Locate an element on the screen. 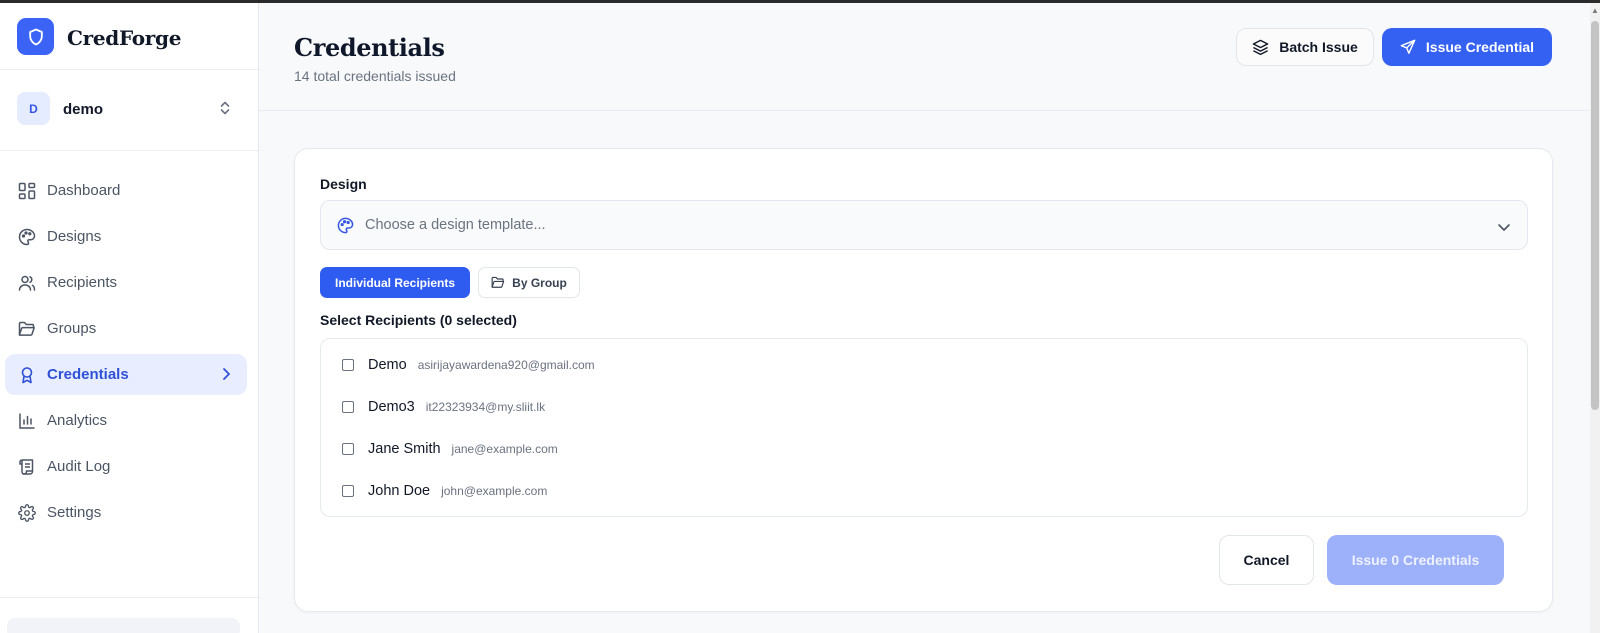  gear-icon is located at coordinates (27, 512).